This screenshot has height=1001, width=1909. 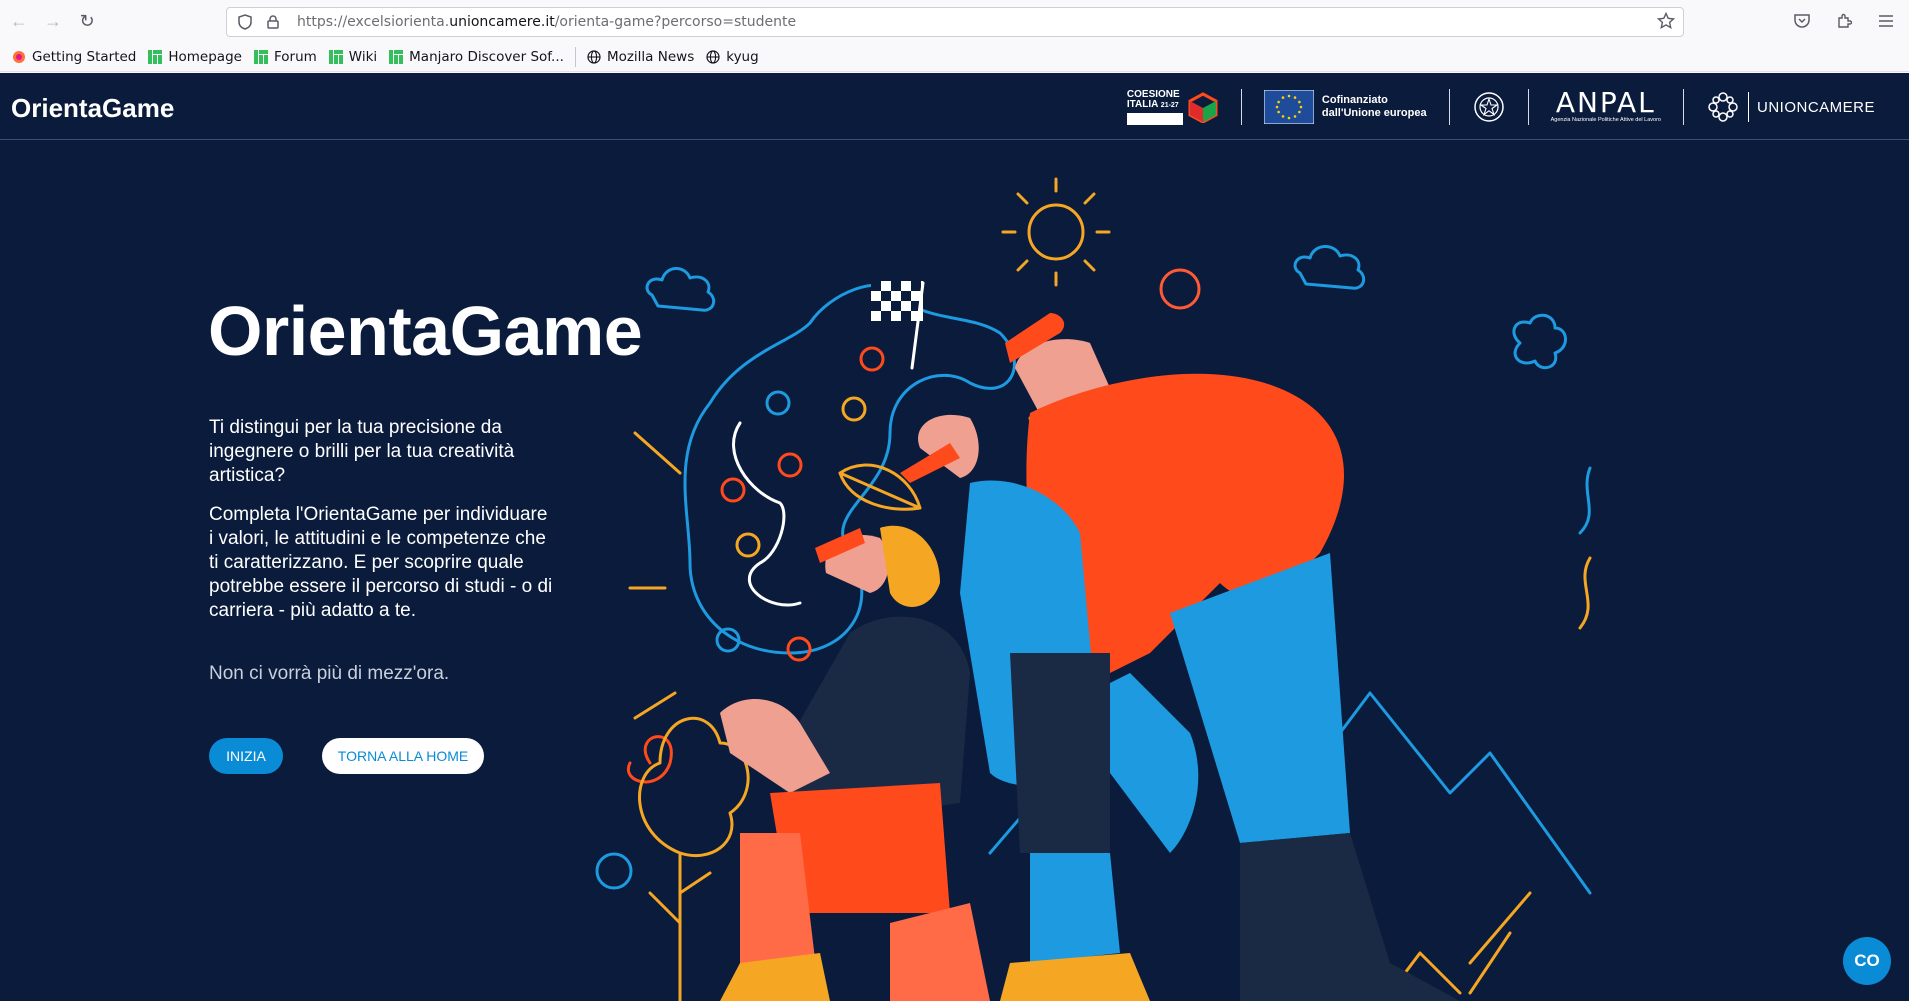 What do you see at coordinates (1666, 23) in the screenshot?
I see `bookmark-star-icon` at bounding box center [1666, 23].